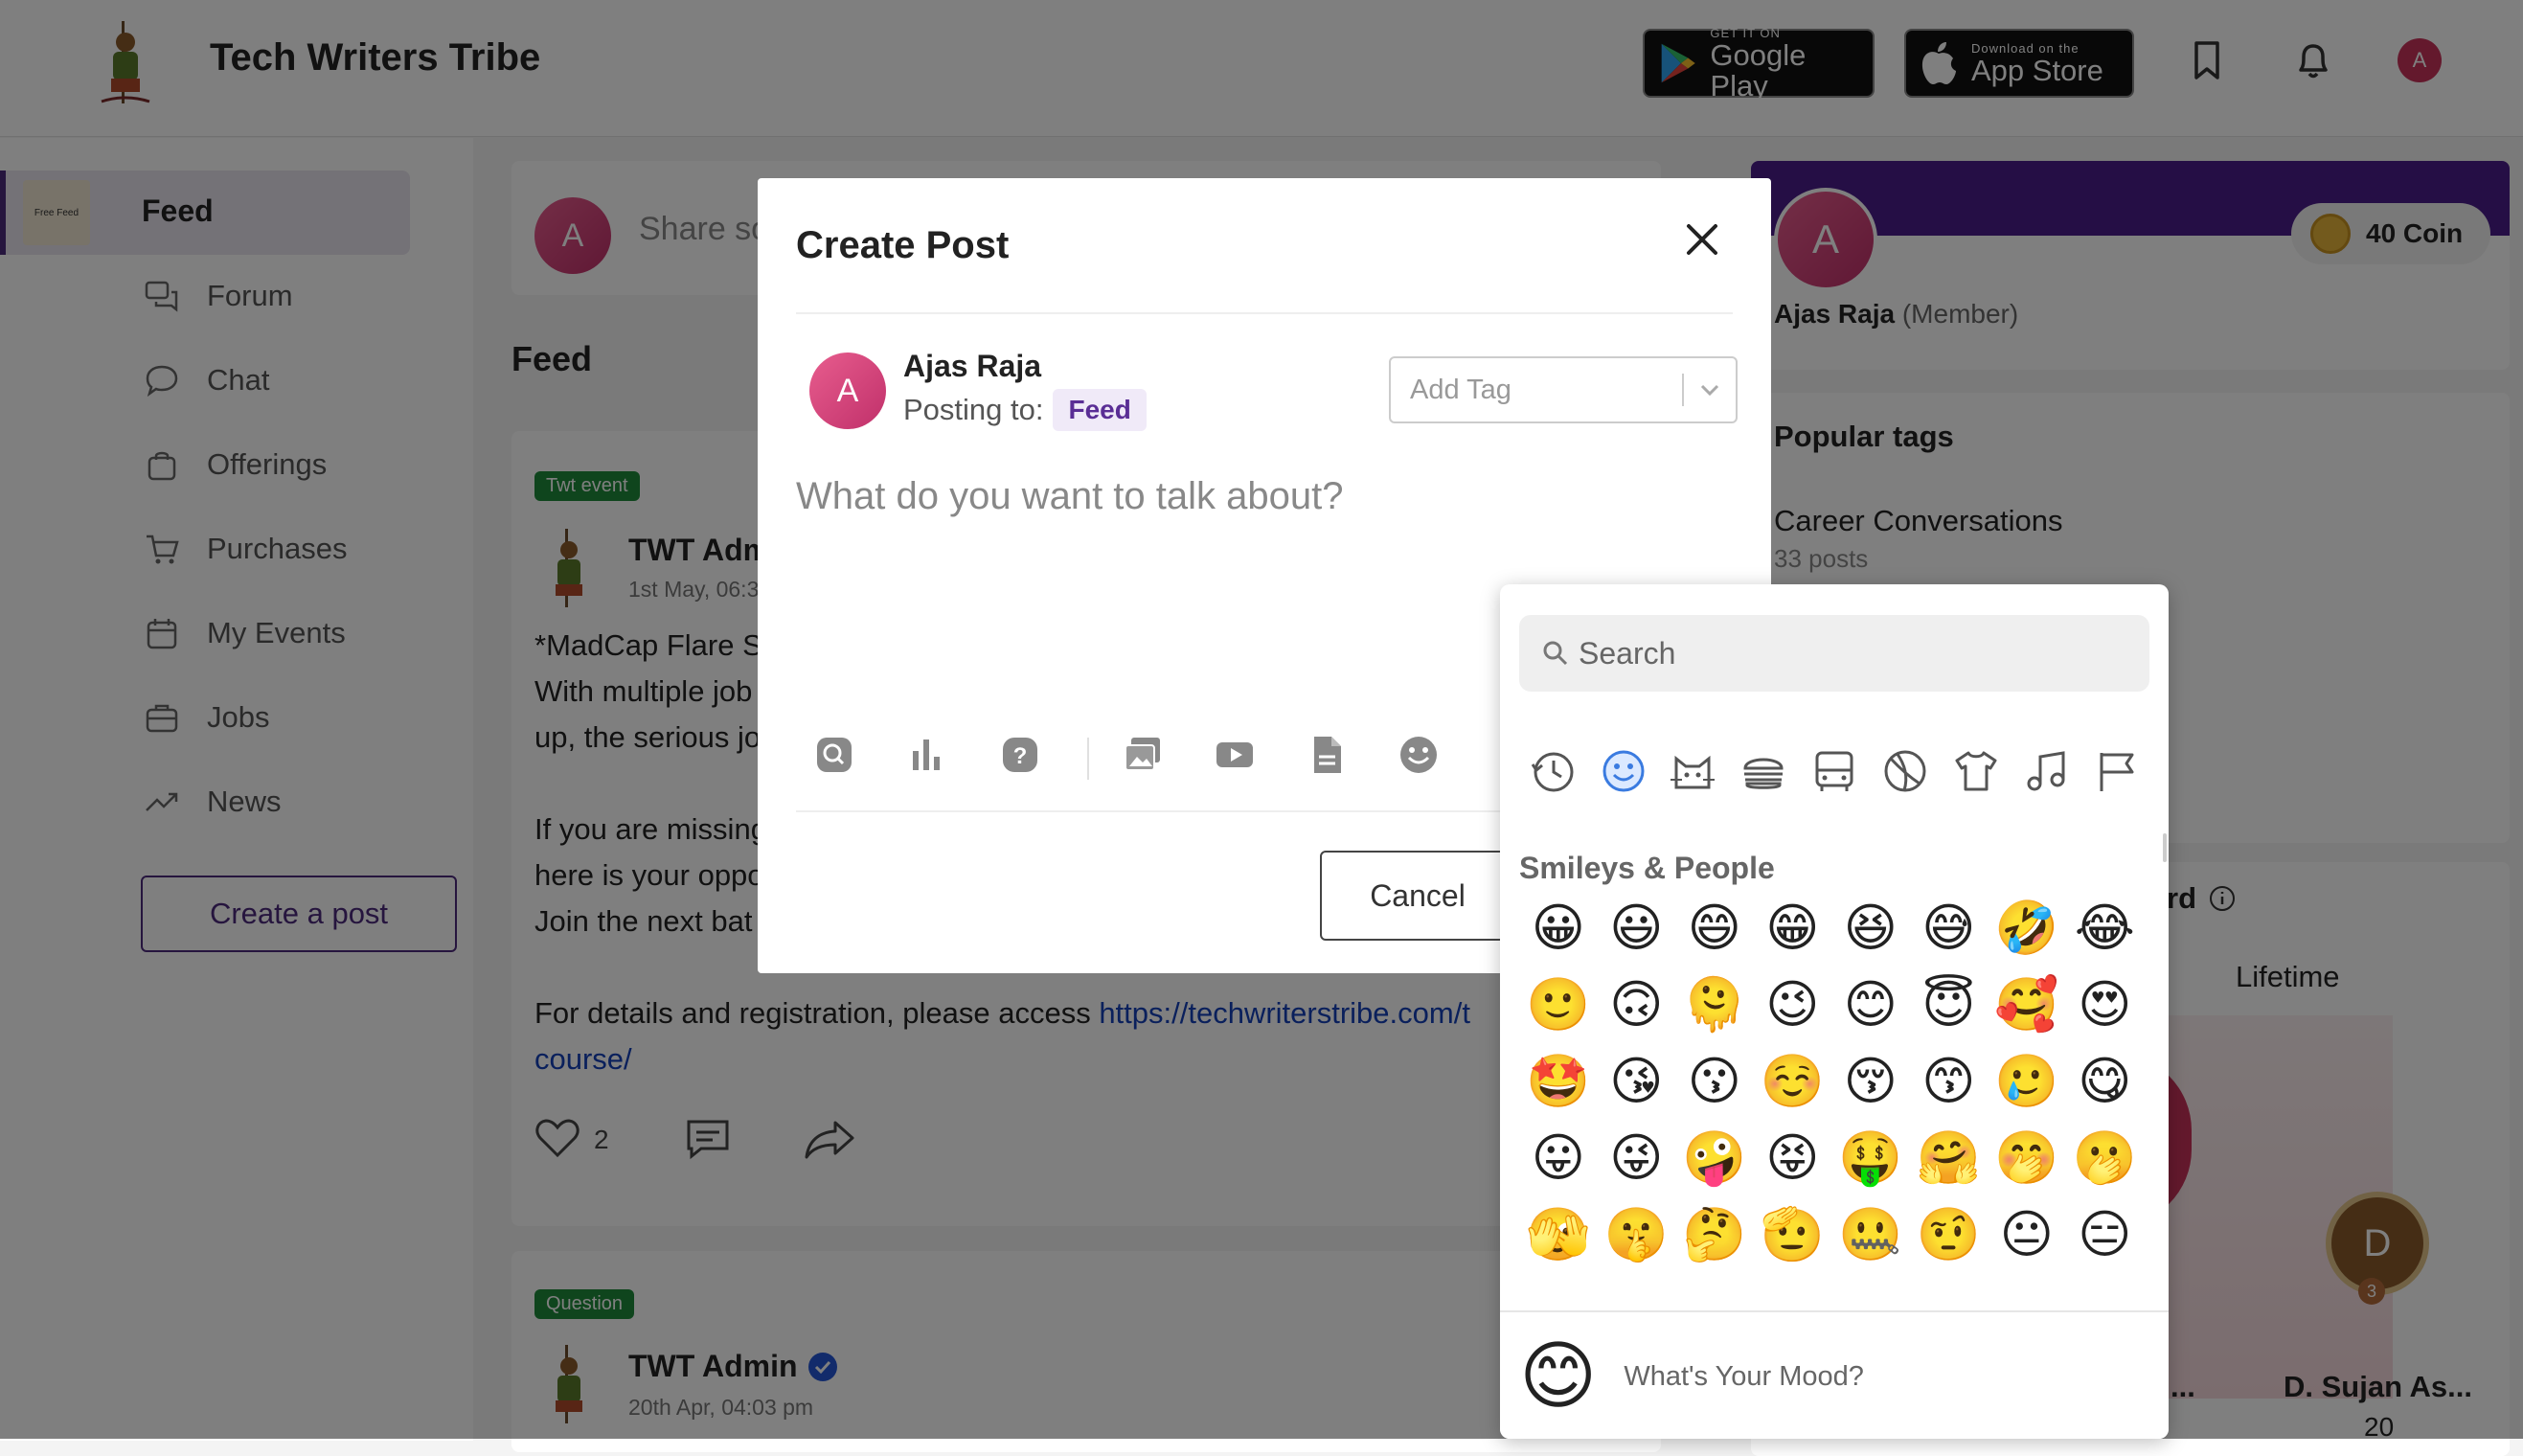 The image size is (2523, 1456). What do you see at coordinates (1870, 1005) in the screenshot?
I see `emoji-item: 😊` at bounding box center [1870, 1005].